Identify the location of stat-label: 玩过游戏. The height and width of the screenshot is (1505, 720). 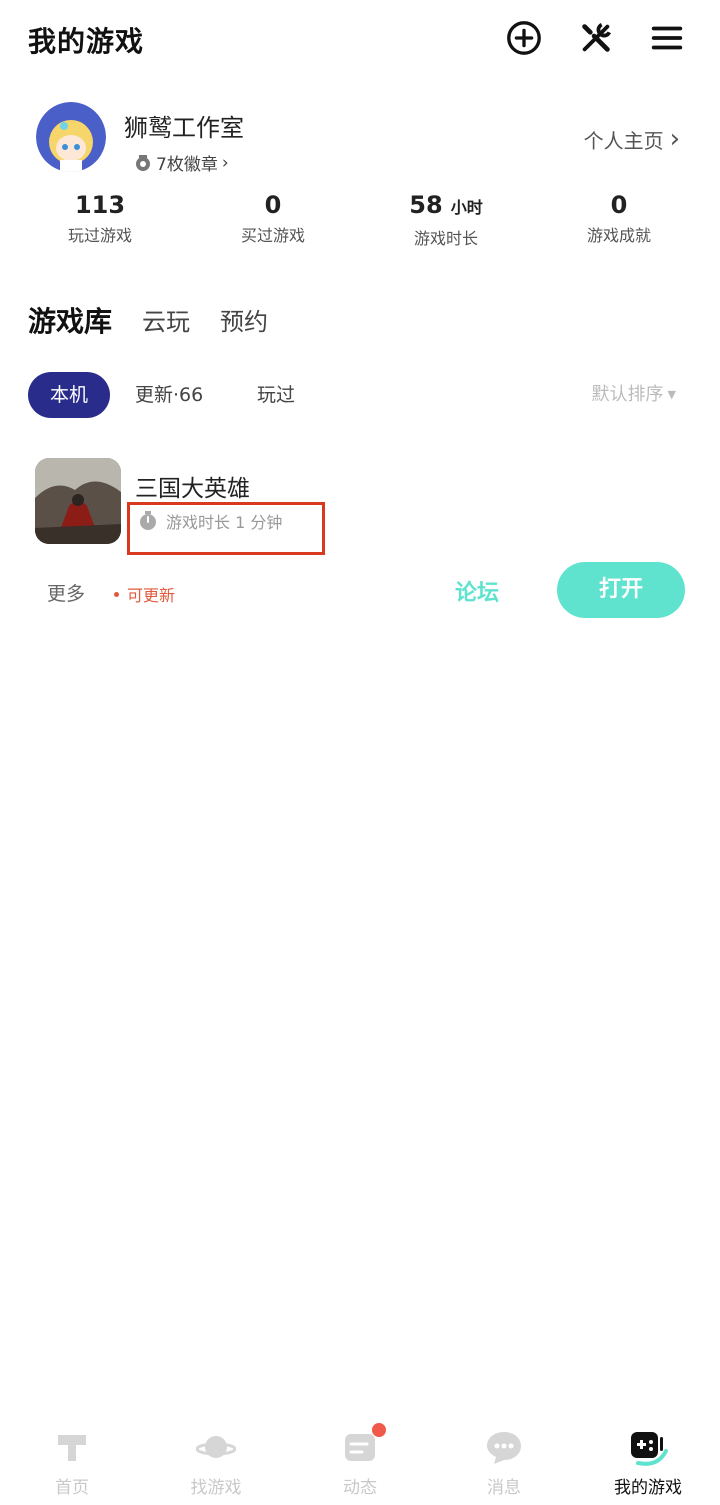
(99, 235).